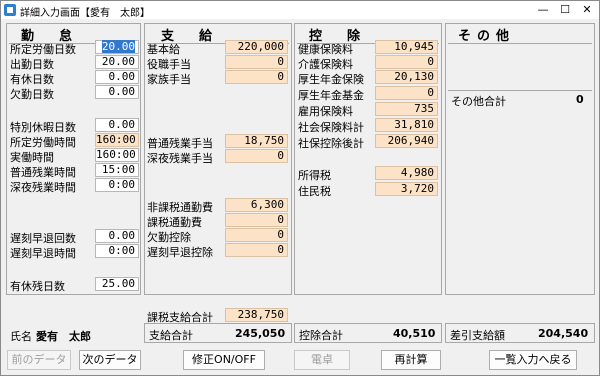  Describe the element at coordinates (117, 125) in the screenshot. I see `kintai-field-tokkyu-days: 0.00` at that location.